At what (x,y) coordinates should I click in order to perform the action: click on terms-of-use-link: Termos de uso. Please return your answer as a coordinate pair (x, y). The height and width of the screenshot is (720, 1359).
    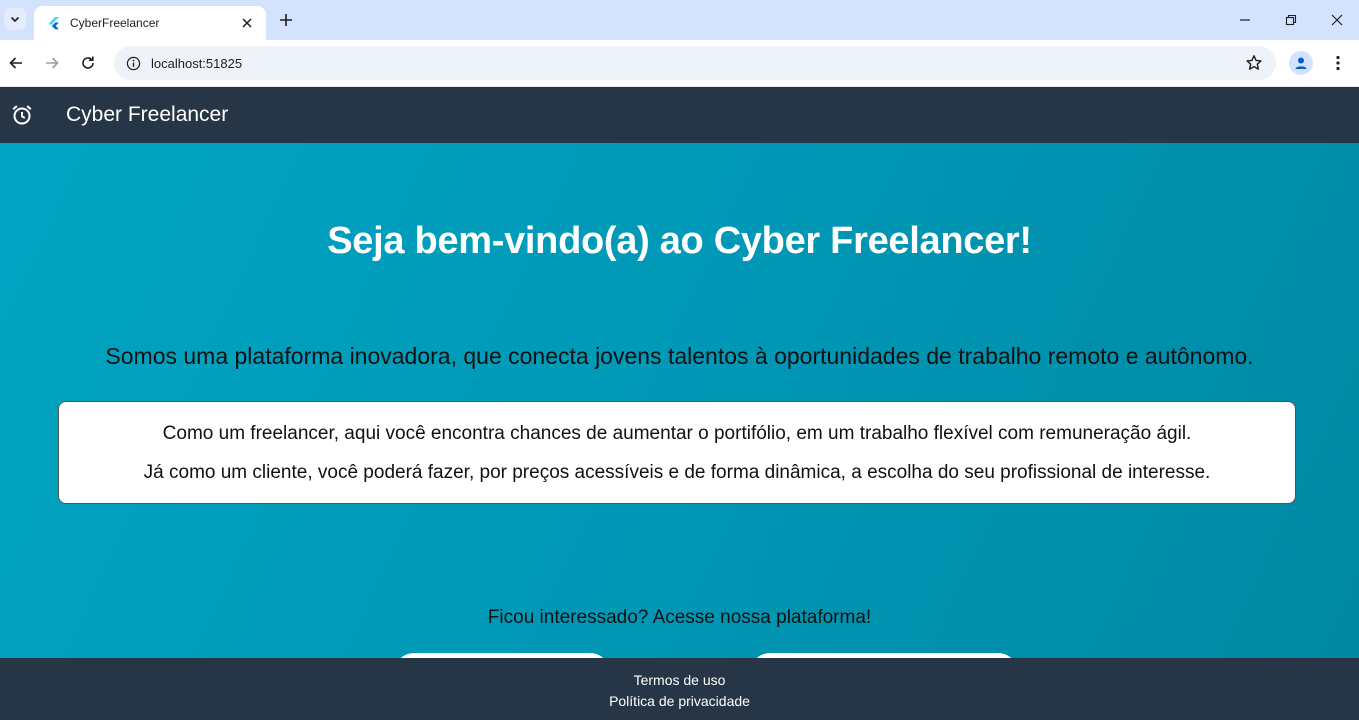
    Looking at the image, I should click on (679, 680).